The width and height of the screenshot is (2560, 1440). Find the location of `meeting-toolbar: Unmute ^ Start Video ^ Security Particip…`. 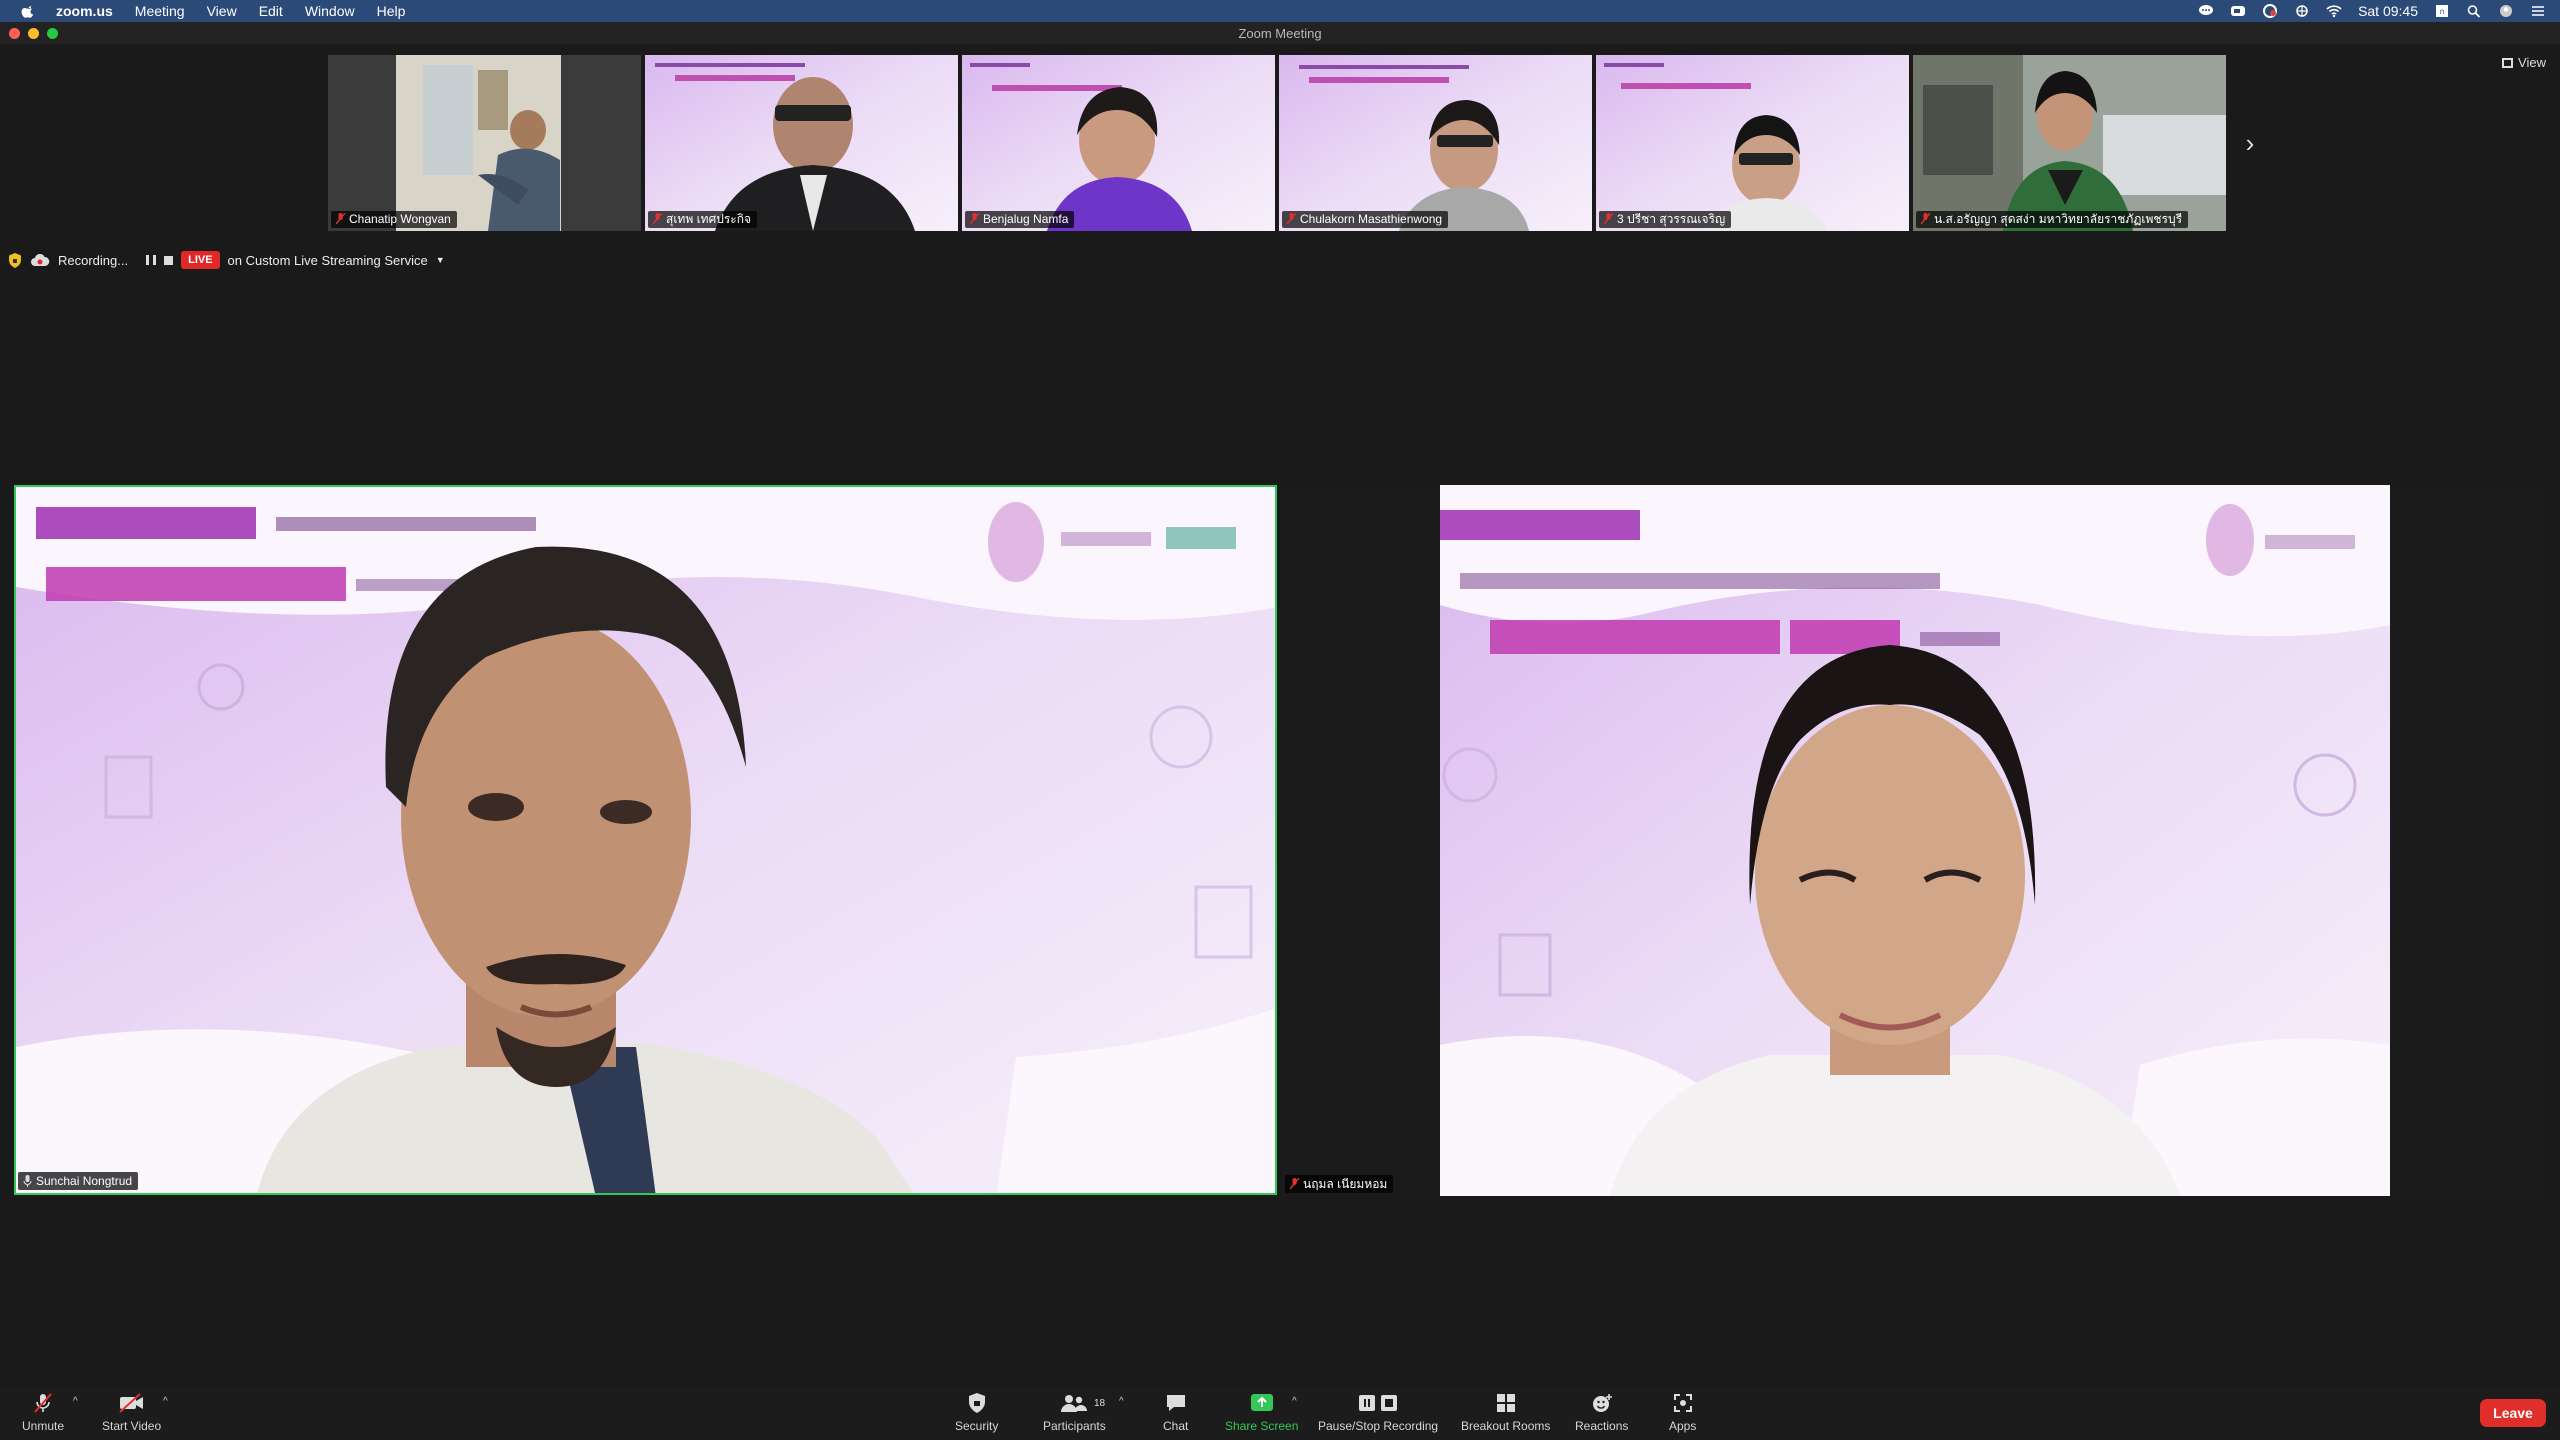

meeting-toolbar: Unmute ^ Start Video ^ Security Particip… is located at coordinates (1280, 1413).